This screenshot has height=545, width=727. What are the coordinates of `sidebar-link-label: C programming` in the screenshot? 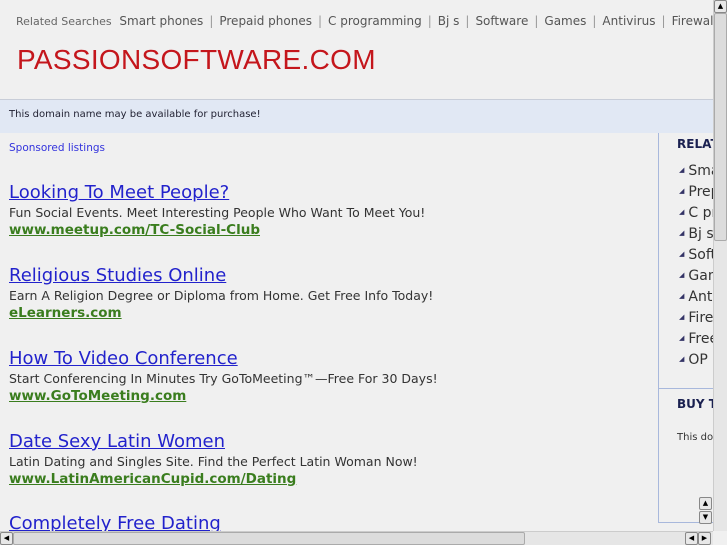 It's located at (700, 213).